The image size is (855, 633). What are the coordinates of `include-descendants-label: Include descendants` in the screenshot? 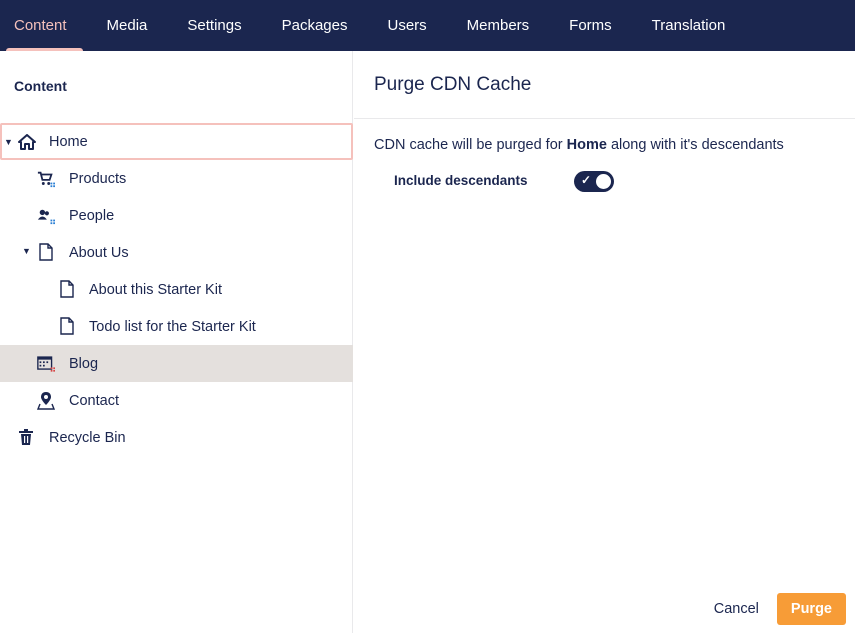 It's located at (461, 180).